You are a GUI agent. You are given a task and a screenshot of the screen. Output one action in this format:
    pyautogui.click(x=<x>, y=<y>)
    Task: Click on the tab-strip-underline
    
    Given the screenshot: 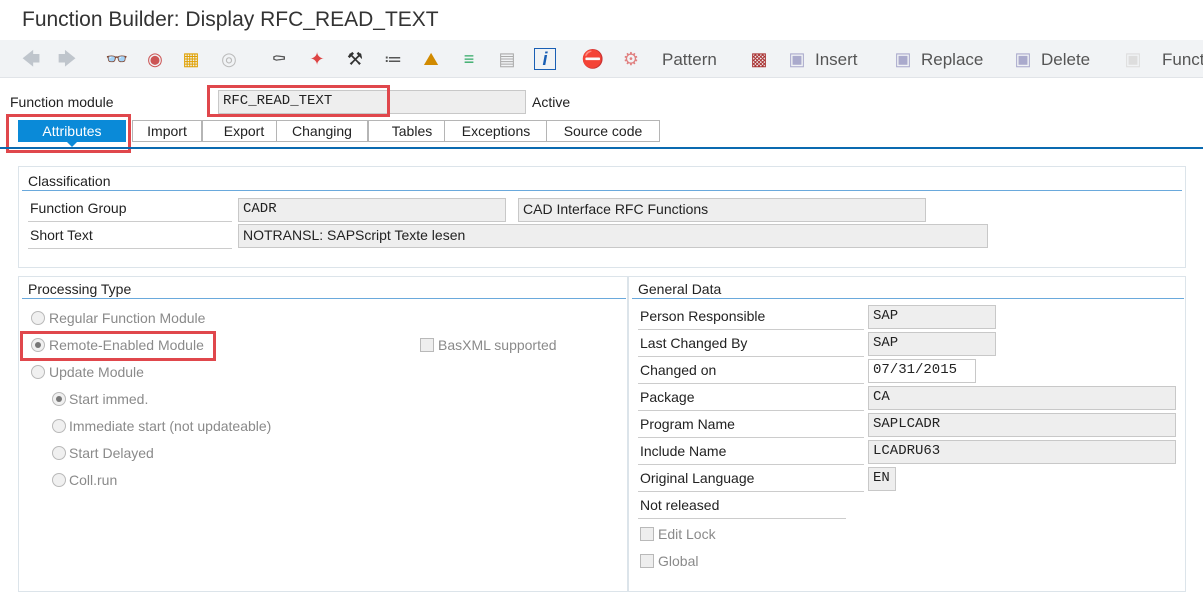 What is the action you would take?
    pyautogui.click(x=601, y=148)
    